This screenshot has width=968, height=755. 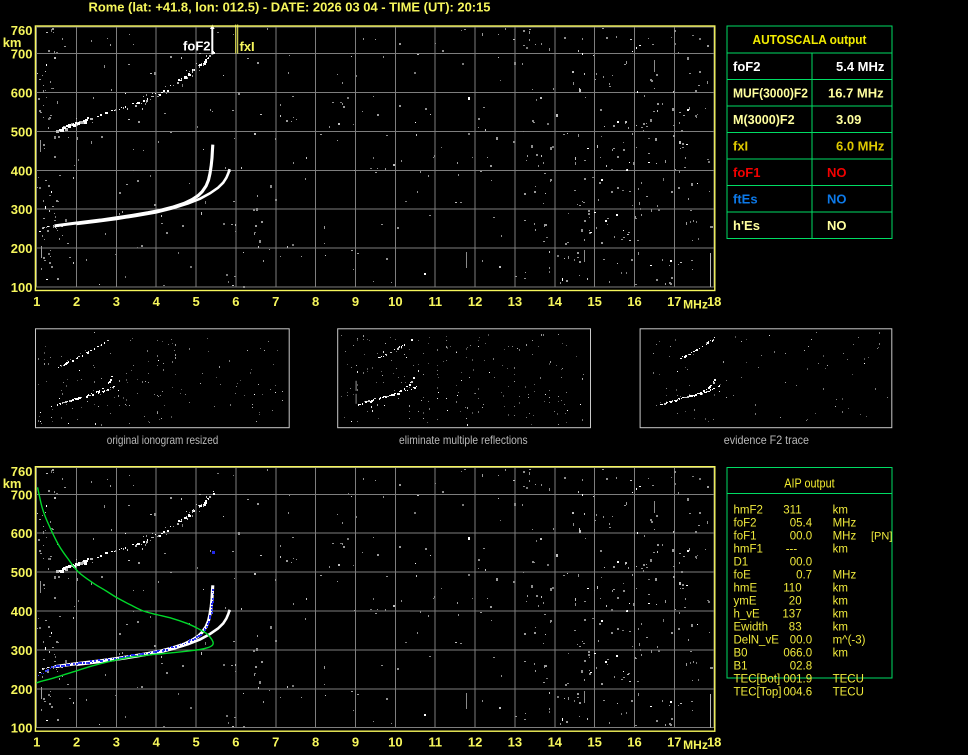 I want to click on svg-text: 5.4 MHz, so click(x=860, y=66).